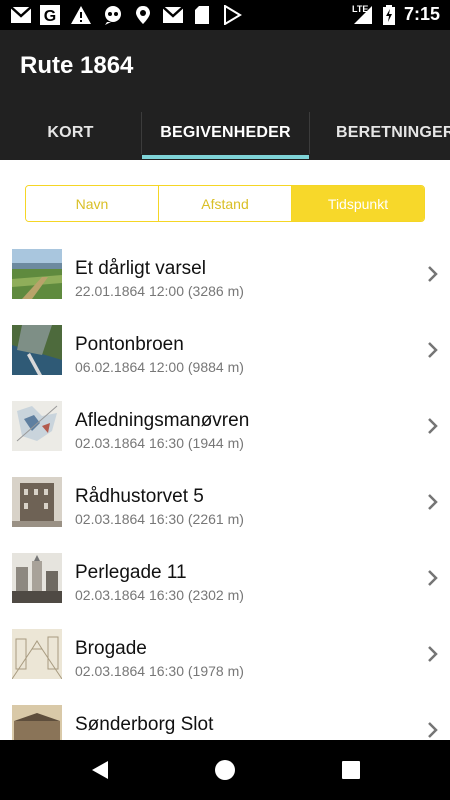 The image size is (450, 800). What do you see at coordinates (225, 68) in the screenshot?
I see `app-bar: Rute 1864` at bounding box center [225, 68].